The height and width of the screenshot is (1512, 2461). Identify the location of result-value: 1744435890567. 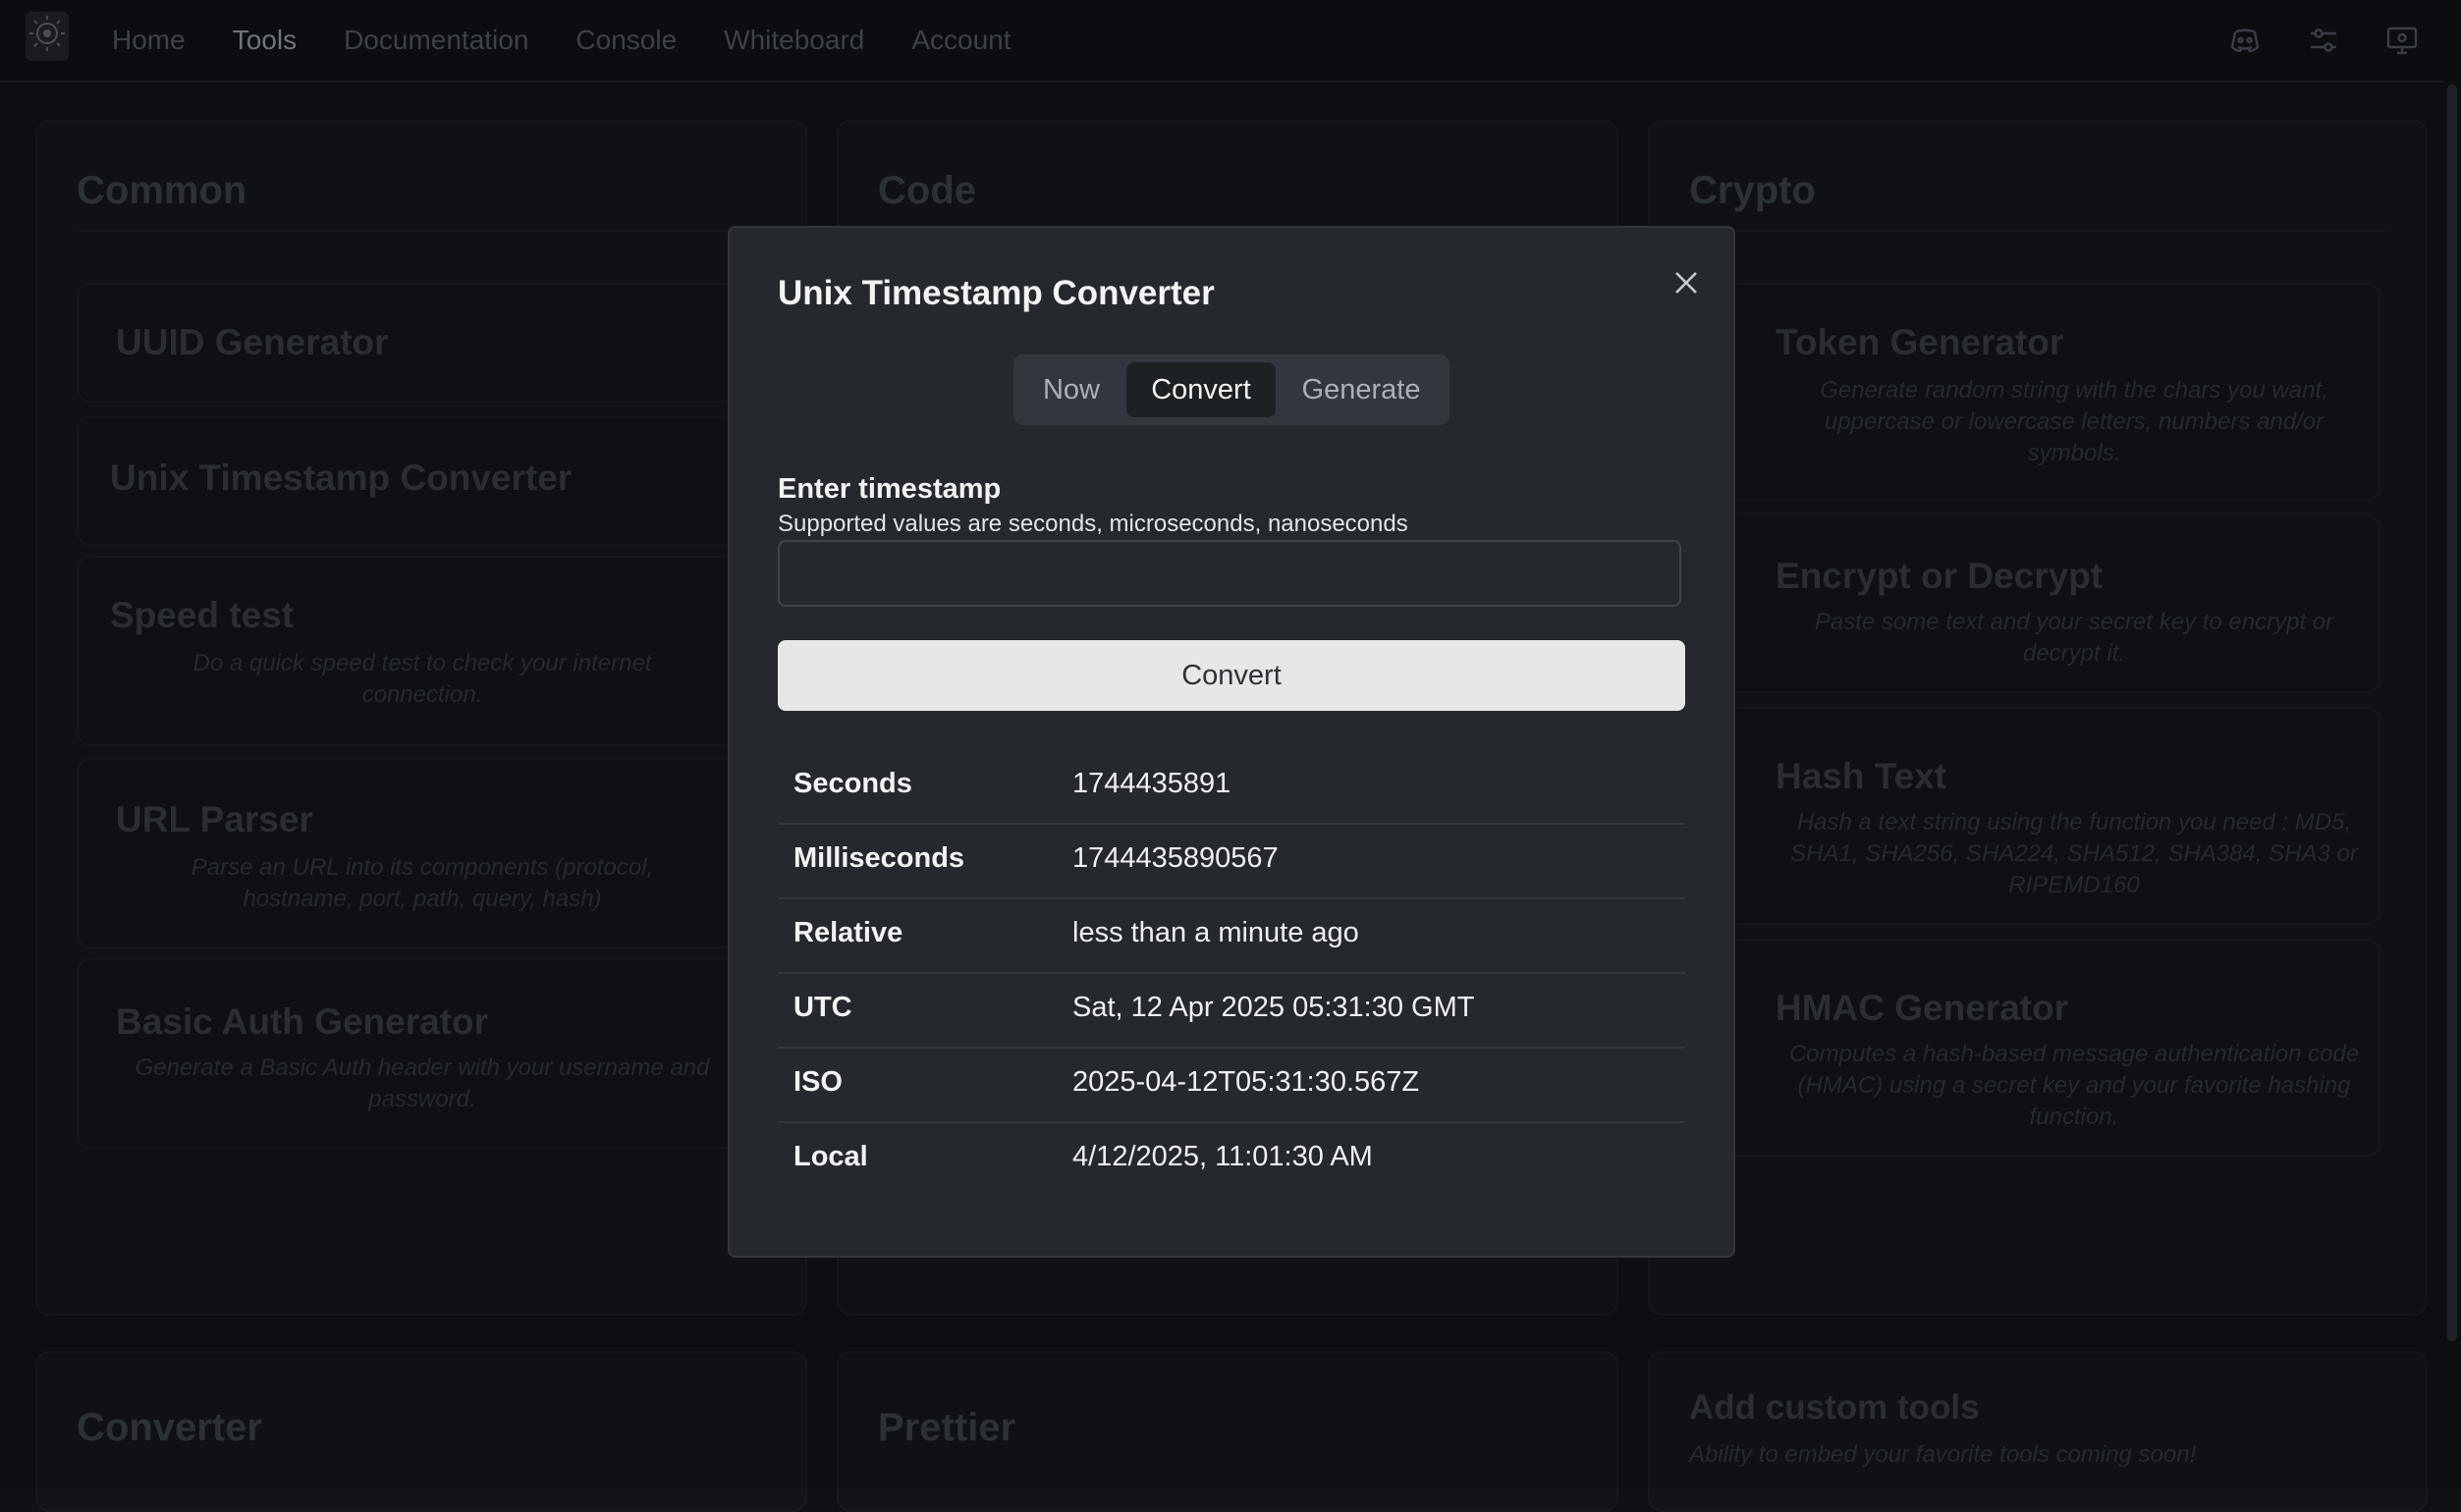
(1175, 858).